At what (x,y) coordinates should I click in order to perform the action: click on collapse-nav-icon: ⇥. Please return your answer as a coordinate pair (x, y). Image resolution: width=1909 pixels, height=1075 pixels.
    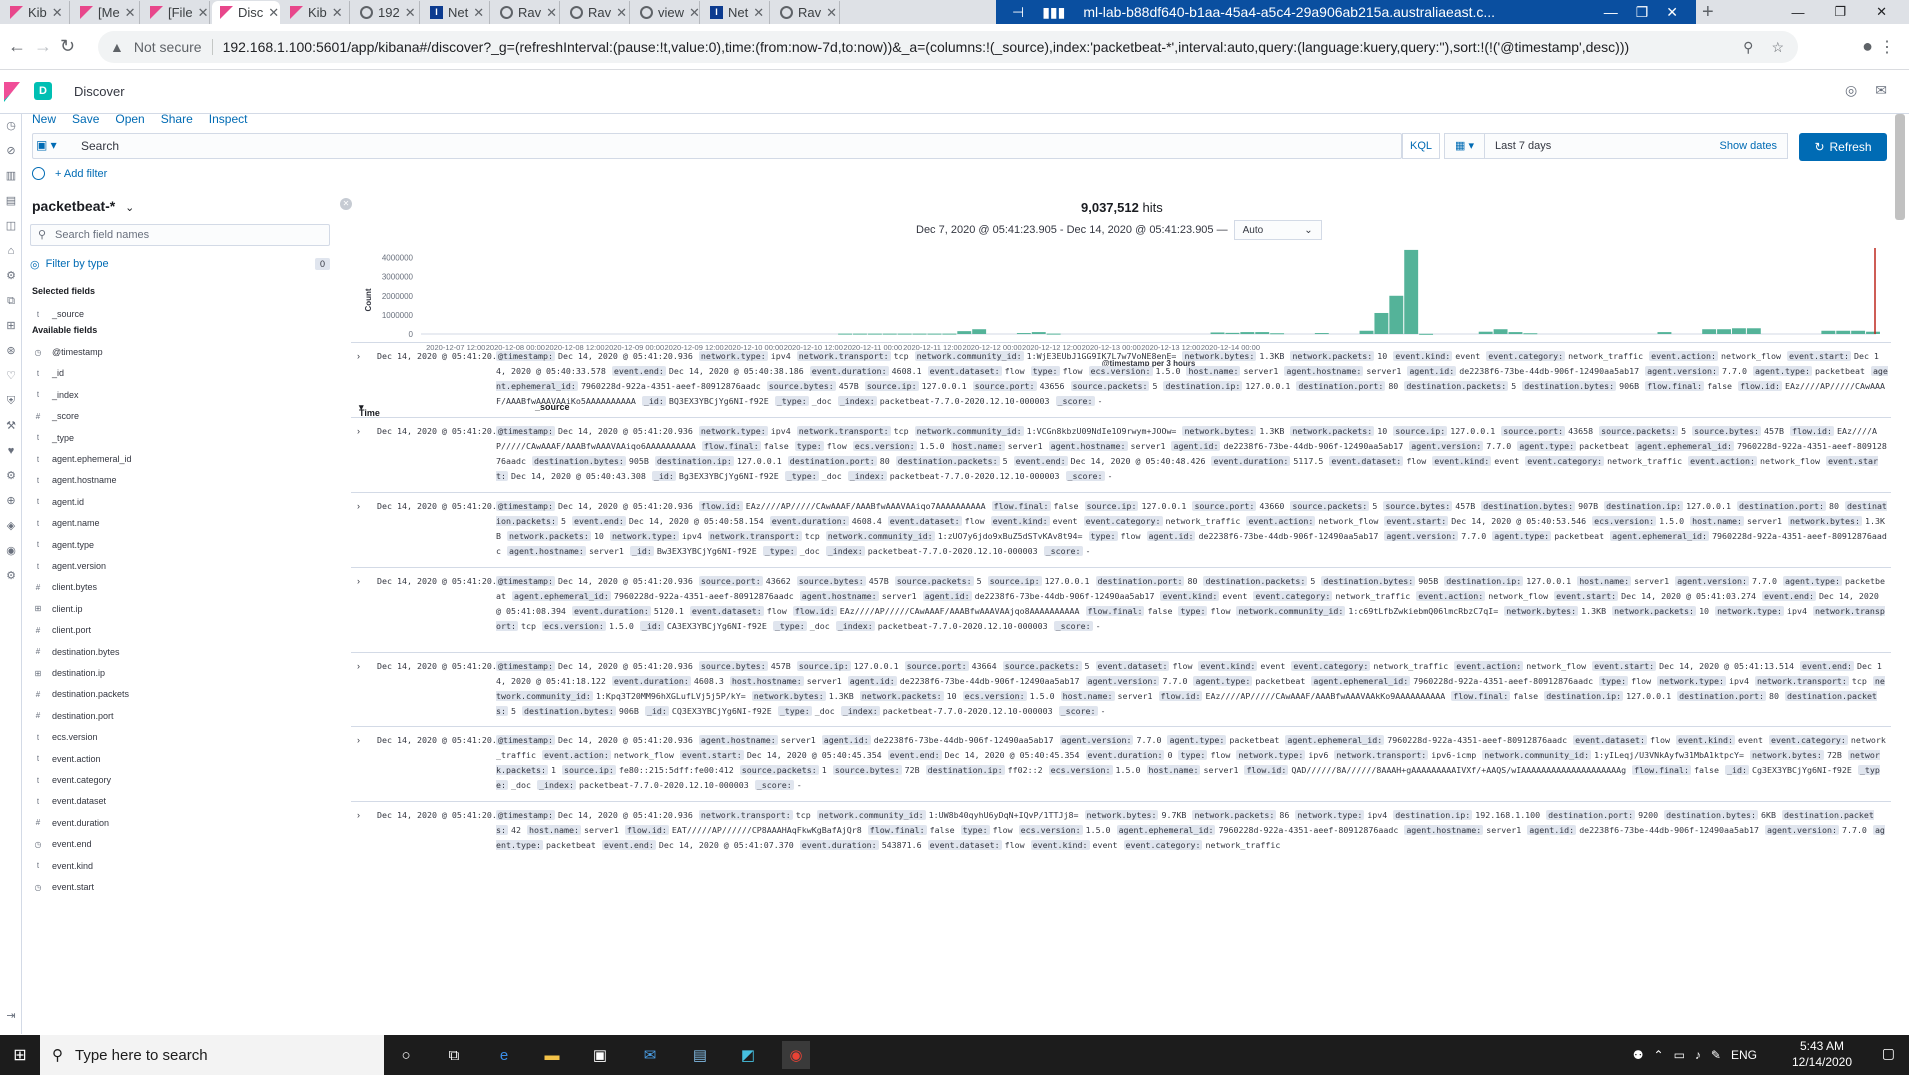
    Looking at the image, I should click on (11, 1016).